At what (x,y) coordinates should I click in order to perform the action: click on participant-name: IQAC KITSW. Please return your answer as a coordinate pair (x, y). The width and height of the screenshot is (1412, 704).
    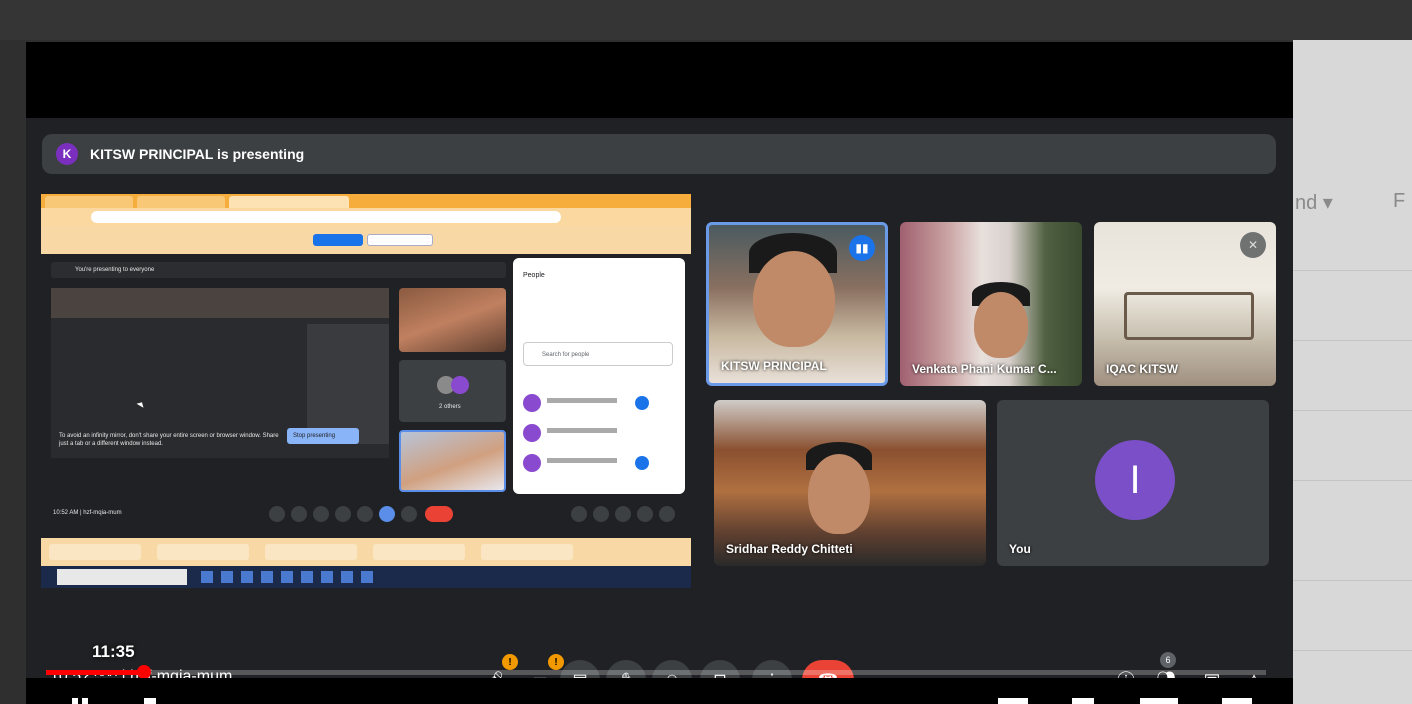
    Looking at the image, I should click on (1142, 369).